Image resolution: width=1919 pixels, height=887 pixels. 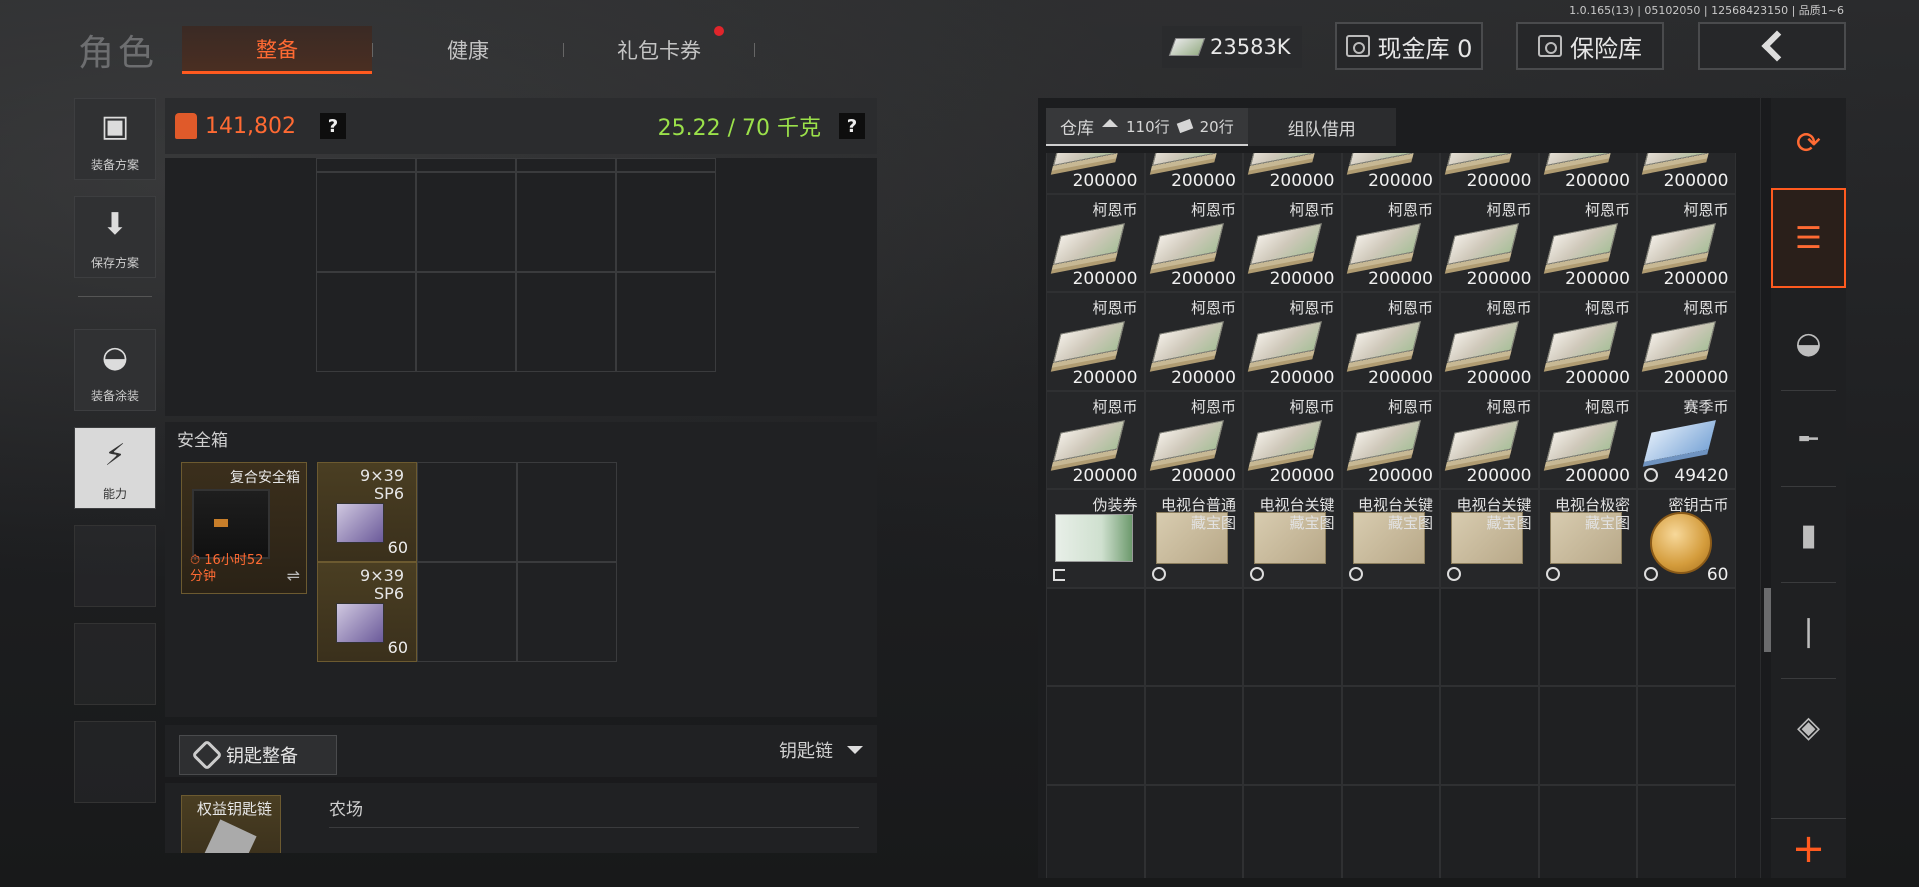 I want to click on helmet-icon: ◒, so click(x=1808, y=343).